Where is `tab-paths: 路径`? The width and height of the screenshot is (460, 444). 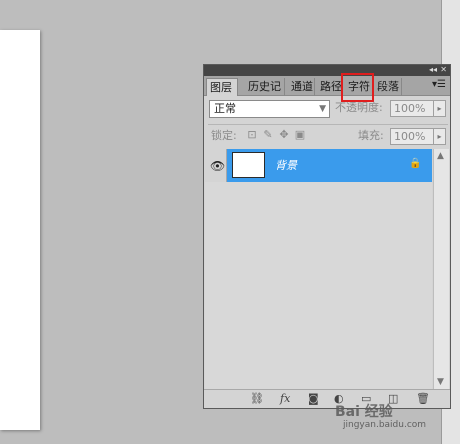 tab-paths: 路径 is located at coordinates (329, 87).